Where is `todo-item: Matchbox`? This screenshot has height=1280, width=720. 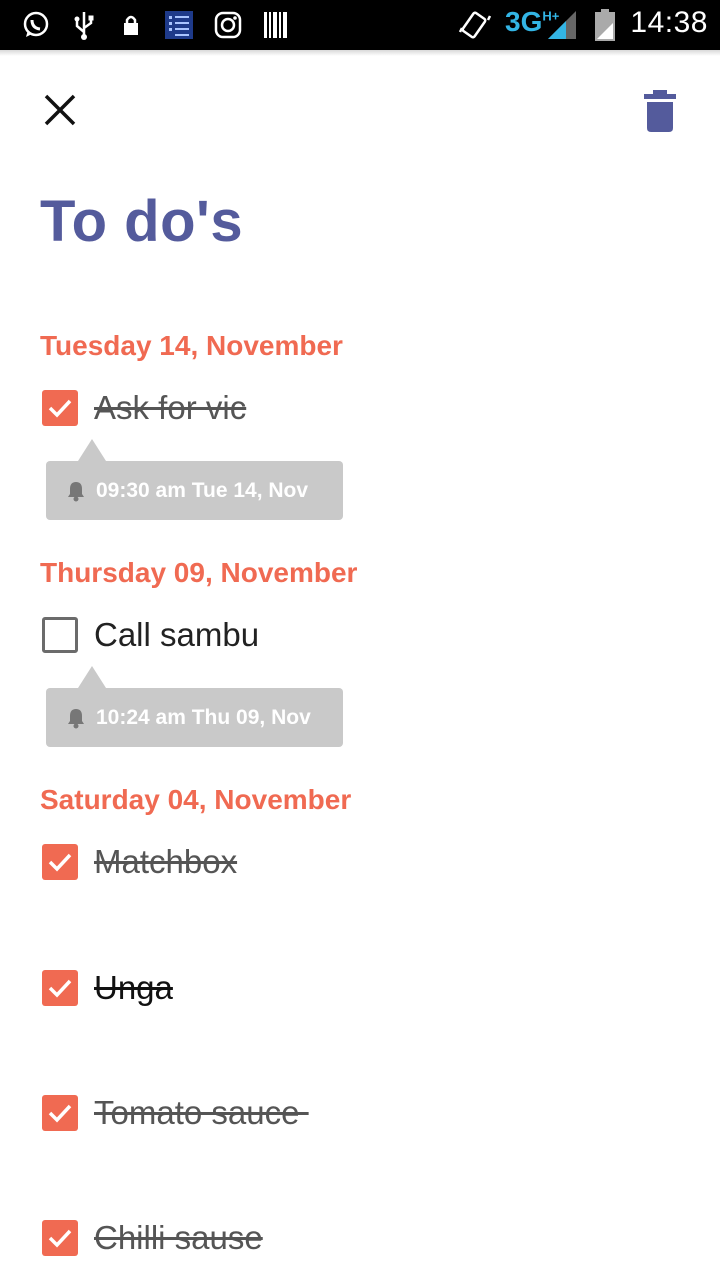 todo-item: Matchbox is located at coordinates (139, 862).